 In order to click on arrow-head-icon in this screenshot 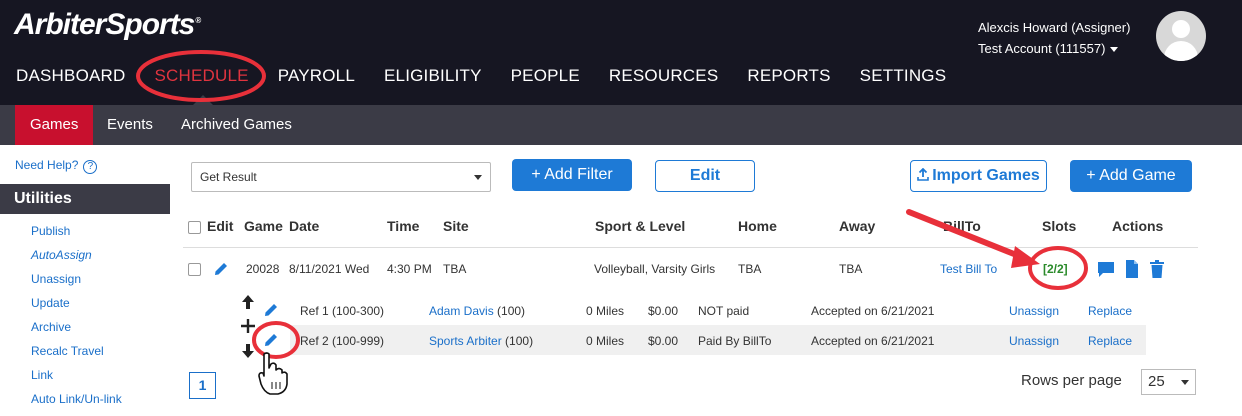, I will do `click(1025, 257)`.